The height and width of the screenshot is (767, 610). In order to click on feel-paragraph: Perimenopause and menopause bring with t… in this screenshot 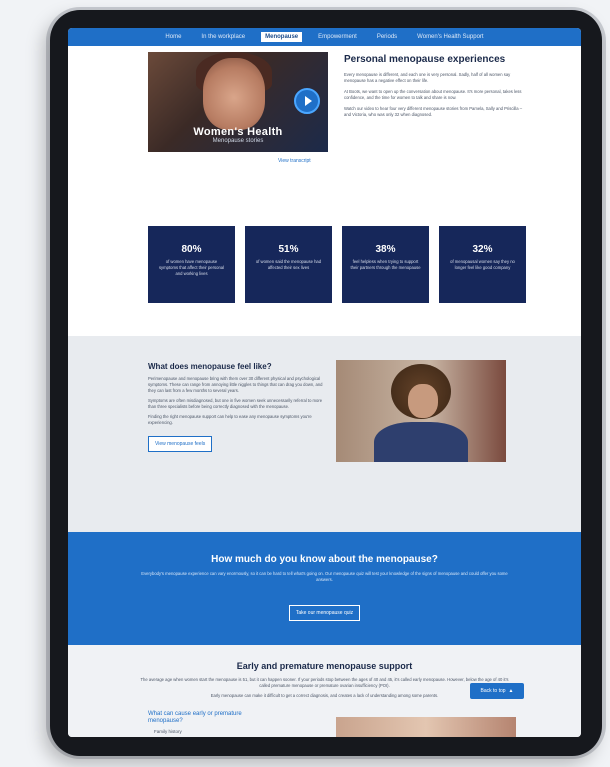, I will do `click(235, 384)`.